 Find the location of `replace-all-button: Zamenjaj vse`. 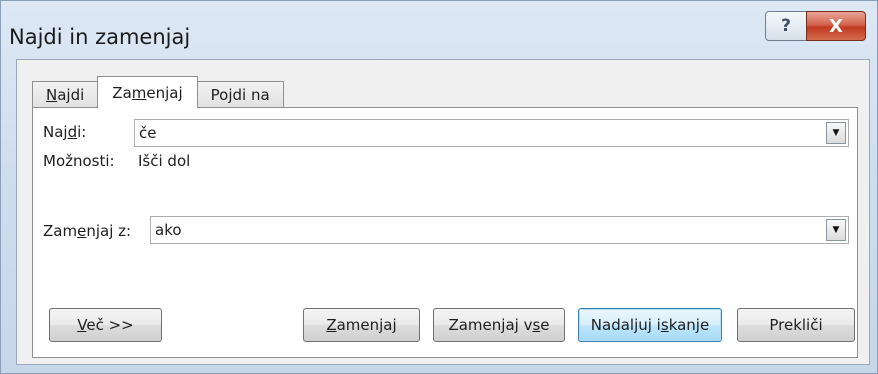

replace-all-button: Zamenjaj vse is located at coordinates (499, 325).